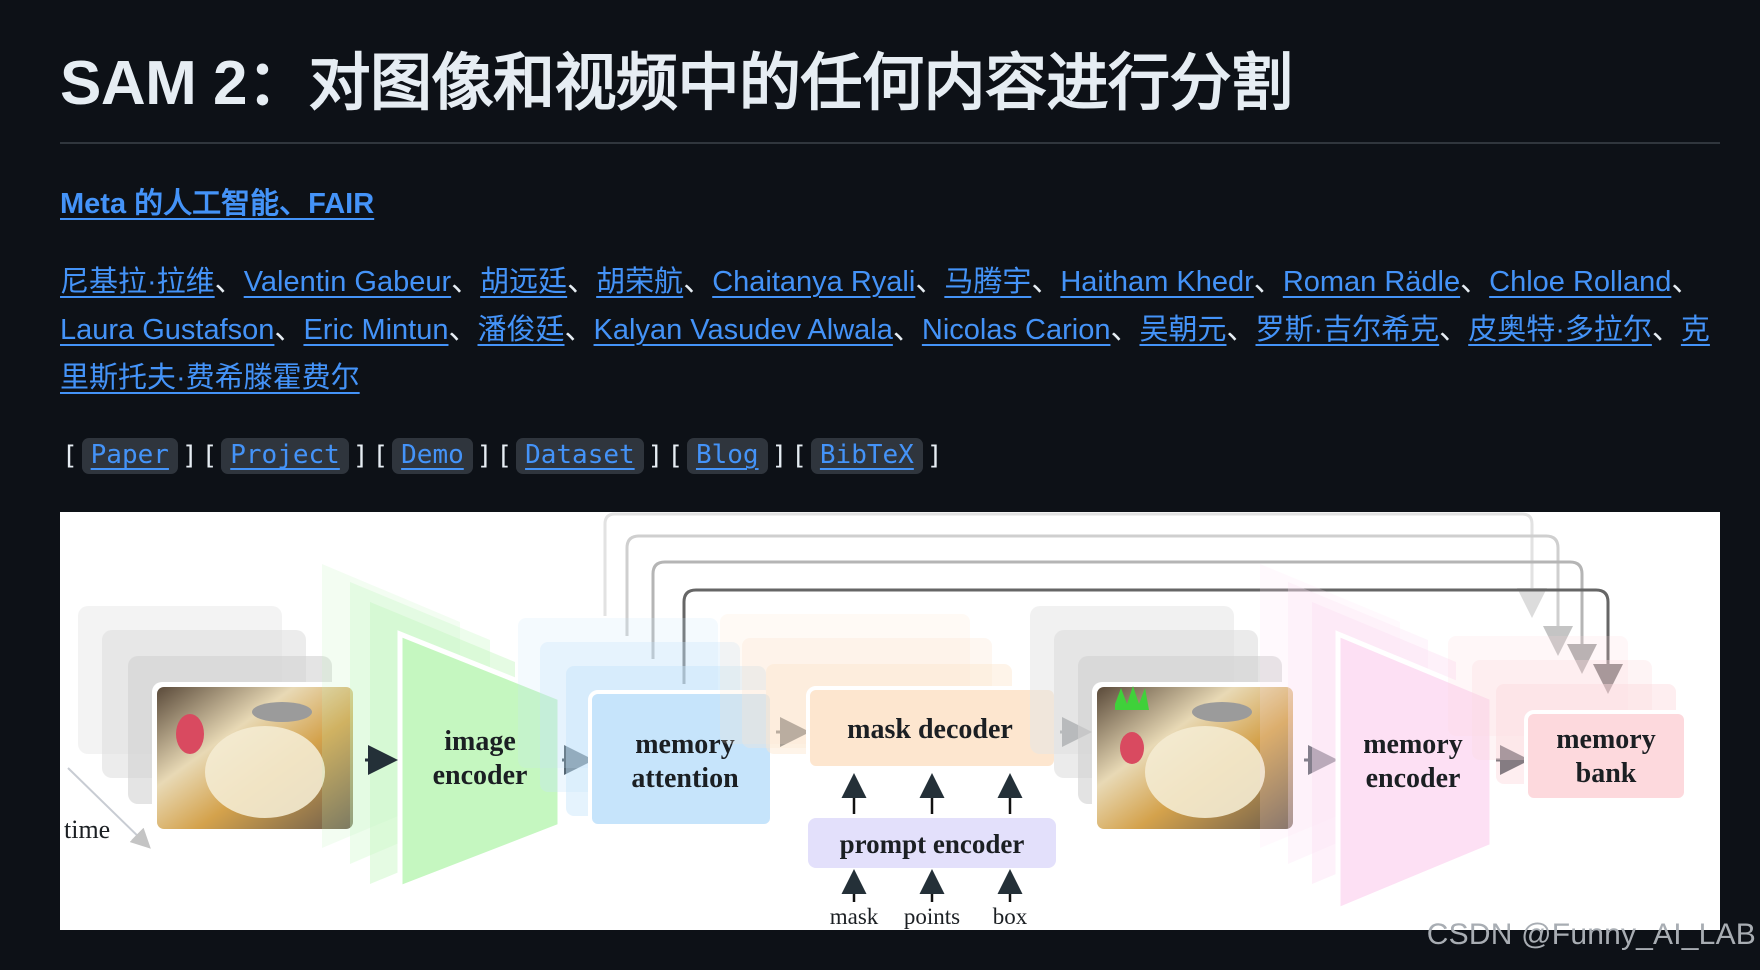  What do you see at coordinates (685, 744) in the screenshot?
I see `memory-attention-label: memory` at bounding box center [685, 744].